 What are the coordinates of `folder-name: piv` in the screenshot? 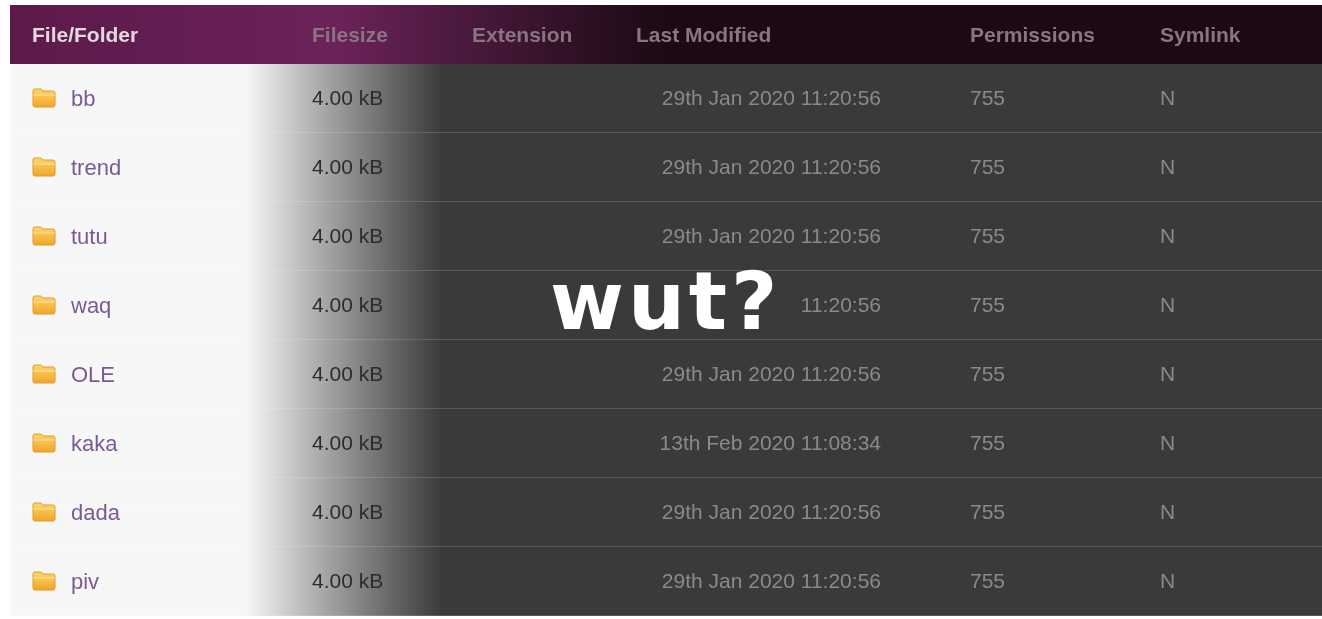 It's located at (85, 581).